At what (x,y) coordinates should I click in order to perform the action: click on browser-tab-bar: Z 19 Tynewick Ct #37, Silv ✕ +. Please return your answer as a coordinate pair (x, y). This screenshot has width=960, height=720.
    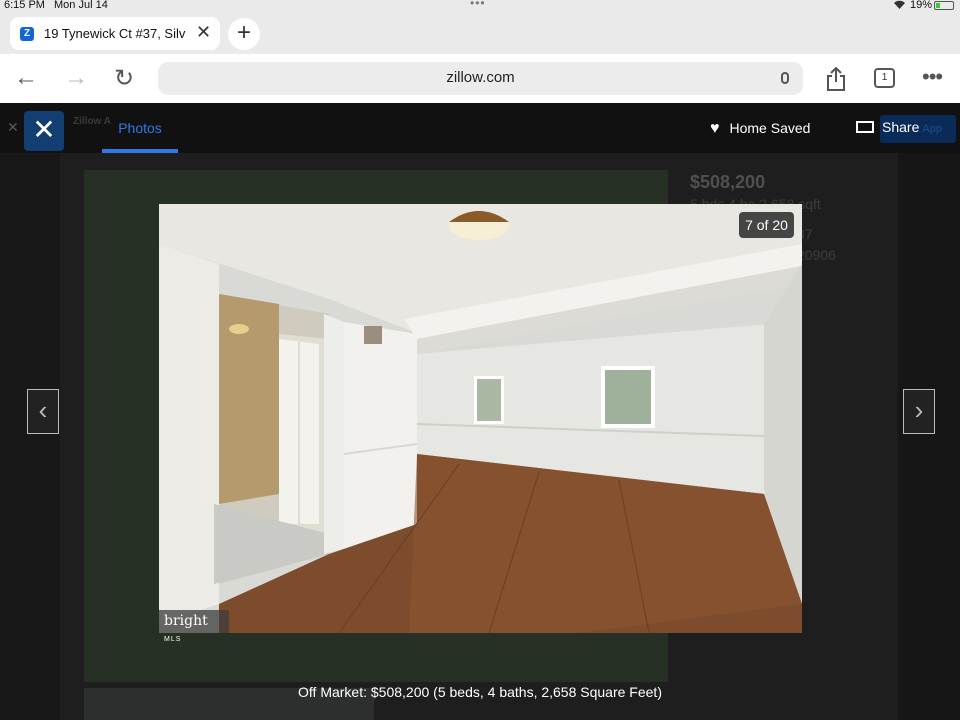
    Looking at the image, I should click on (480, 33).